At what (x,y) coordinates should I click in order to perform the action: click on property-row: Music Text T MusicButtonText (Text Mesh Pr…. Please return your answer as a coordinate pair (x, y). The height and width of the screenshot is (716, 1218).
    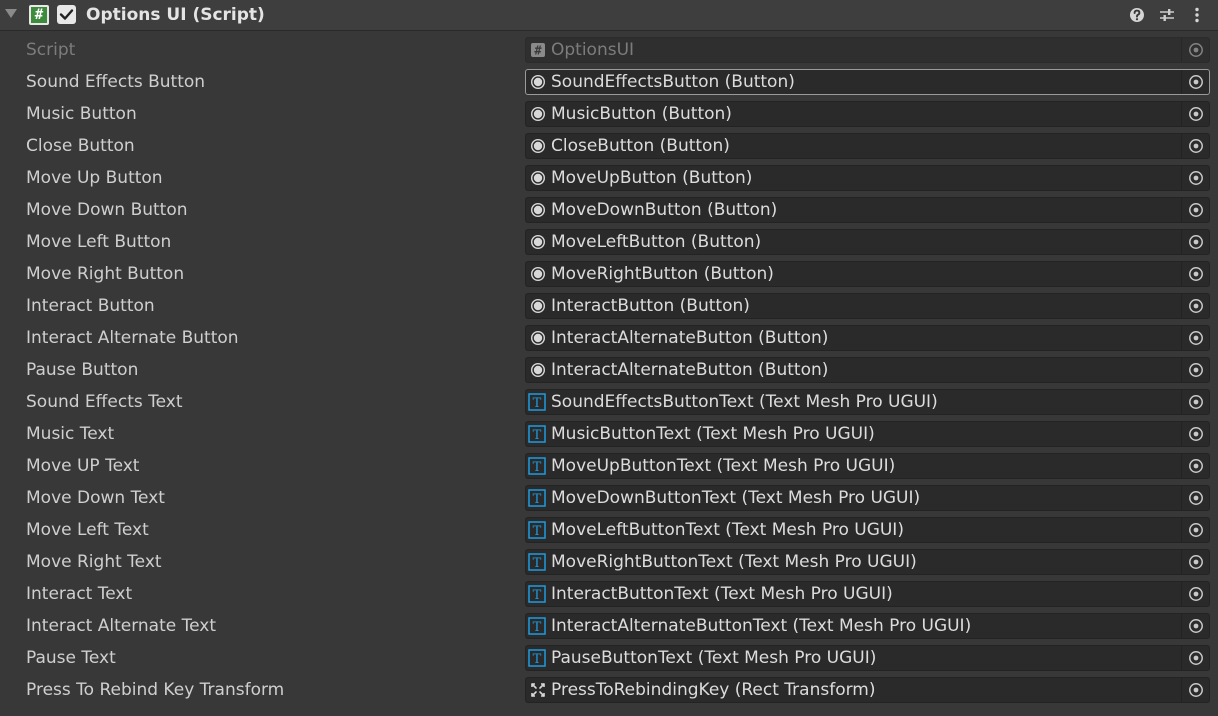
    Looking at the image, I should click on (609, 434).